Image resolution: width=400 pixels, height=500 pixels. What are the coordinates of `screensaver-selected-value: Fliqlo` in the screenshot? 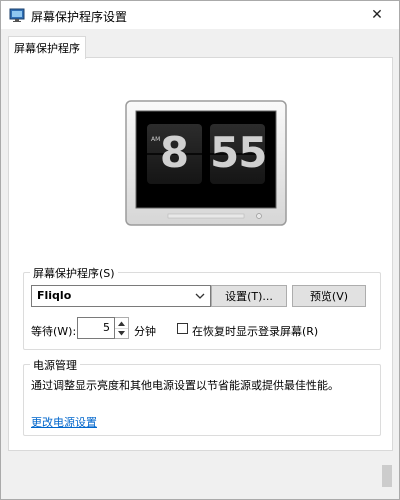 It's located at (54, 295).